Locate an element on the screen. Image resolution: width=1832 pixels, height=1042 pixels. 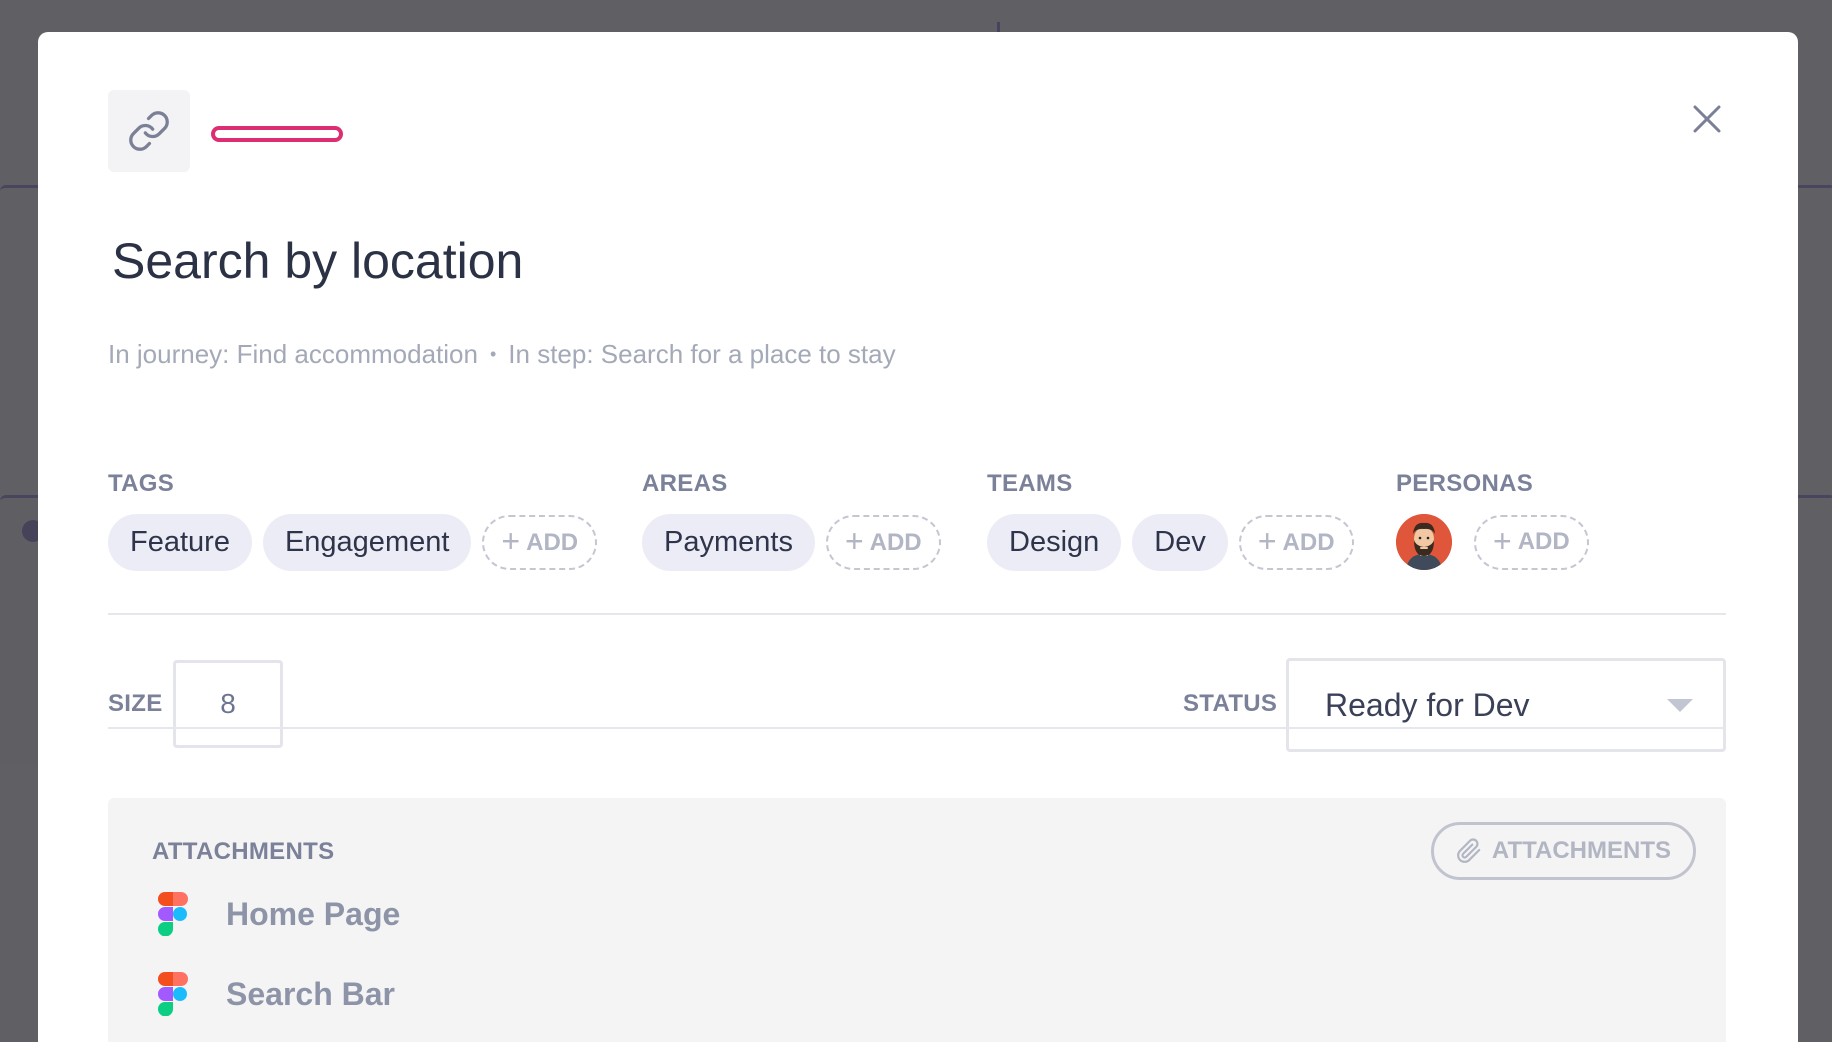
areas-group: AREAS Payments + ADD is located at coordinates (791, 520).